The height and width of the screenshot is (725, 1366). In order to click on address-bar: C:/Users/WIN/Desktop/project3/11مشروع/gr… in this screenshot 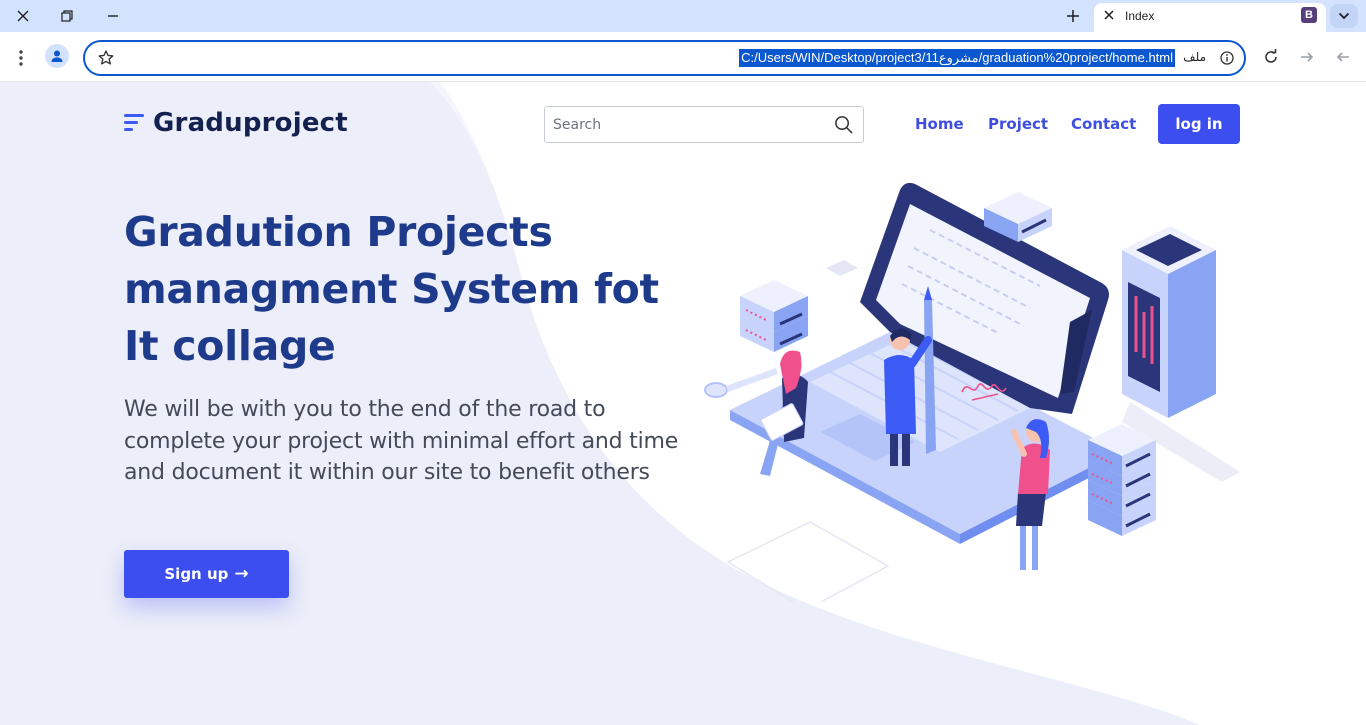, I will do `click(664, 58)`.